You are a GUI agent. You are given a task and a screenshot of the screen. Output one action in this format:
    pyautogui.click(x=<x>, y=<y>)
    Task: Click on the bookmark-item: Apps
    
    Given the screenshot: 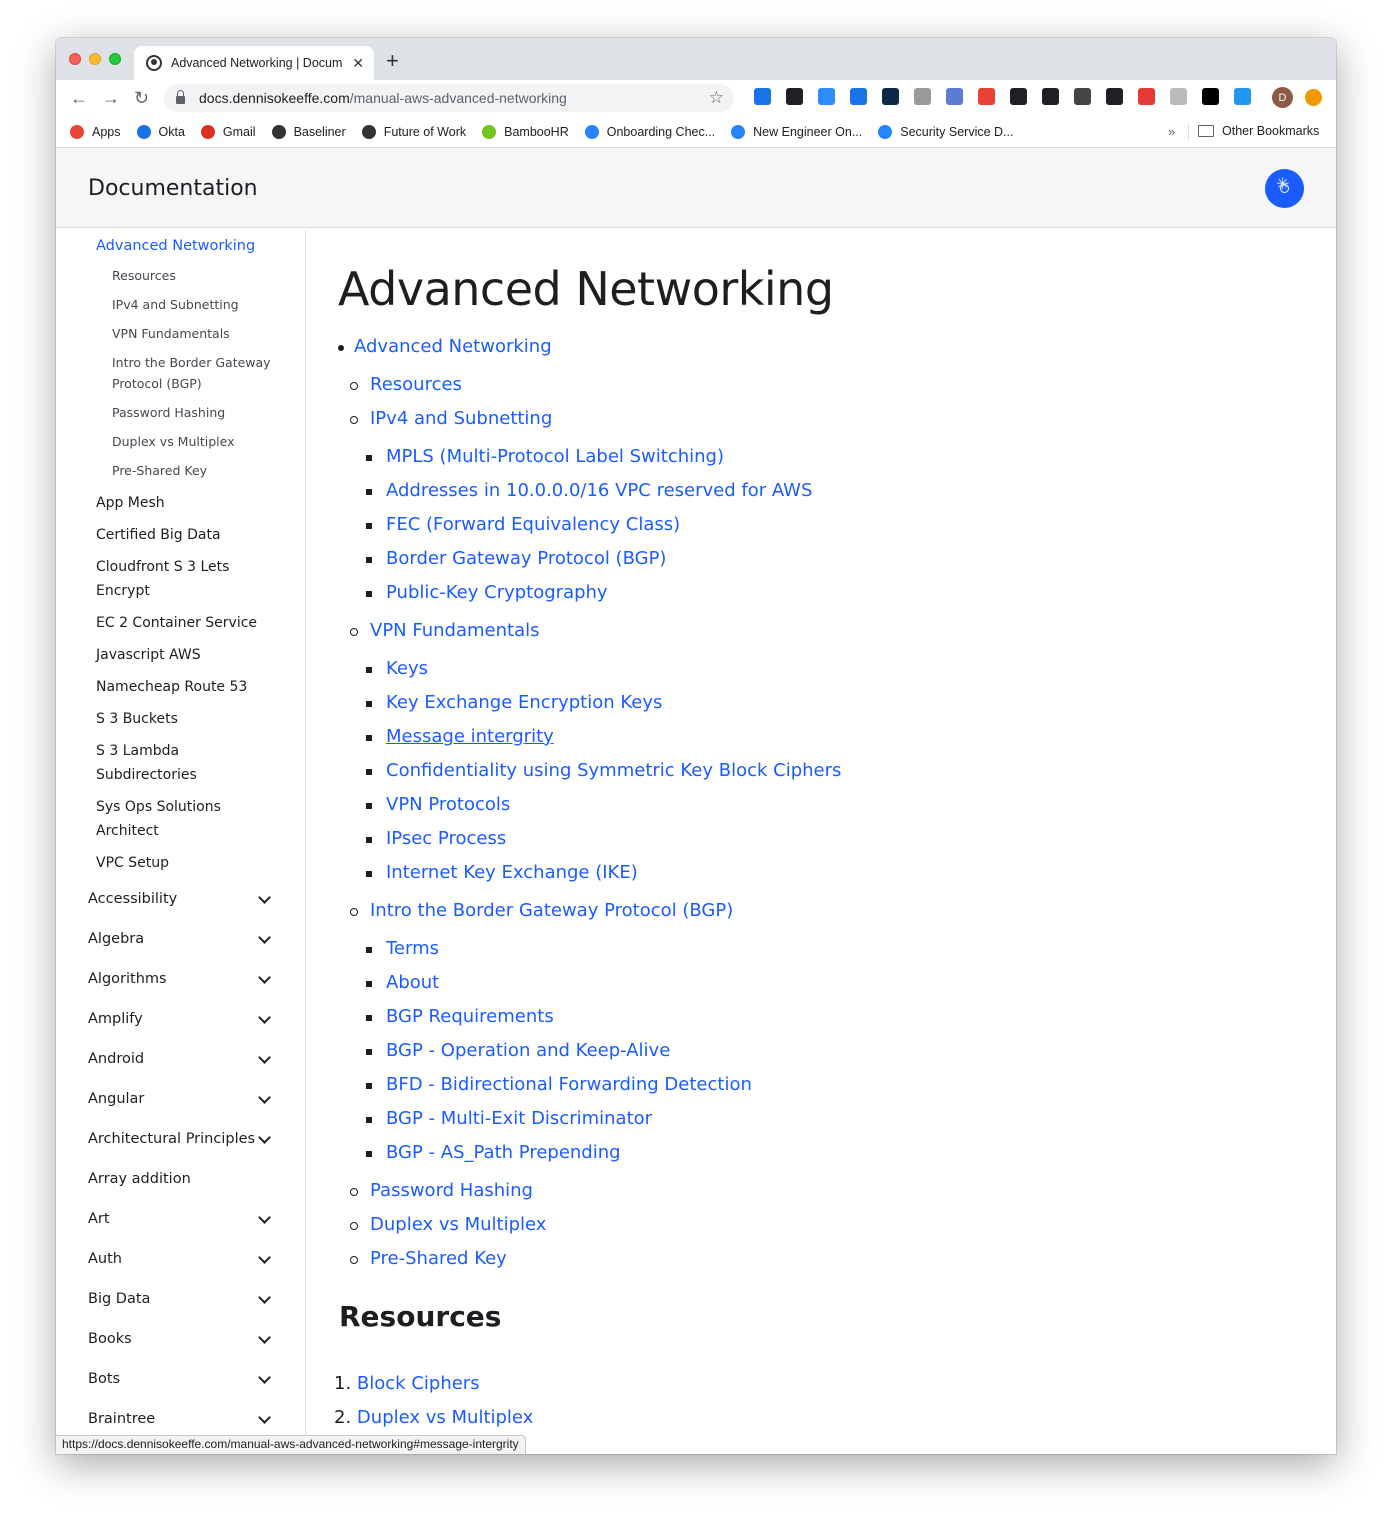 What is the action you would take?
    pyautogui.click(x=95, y=131)
    